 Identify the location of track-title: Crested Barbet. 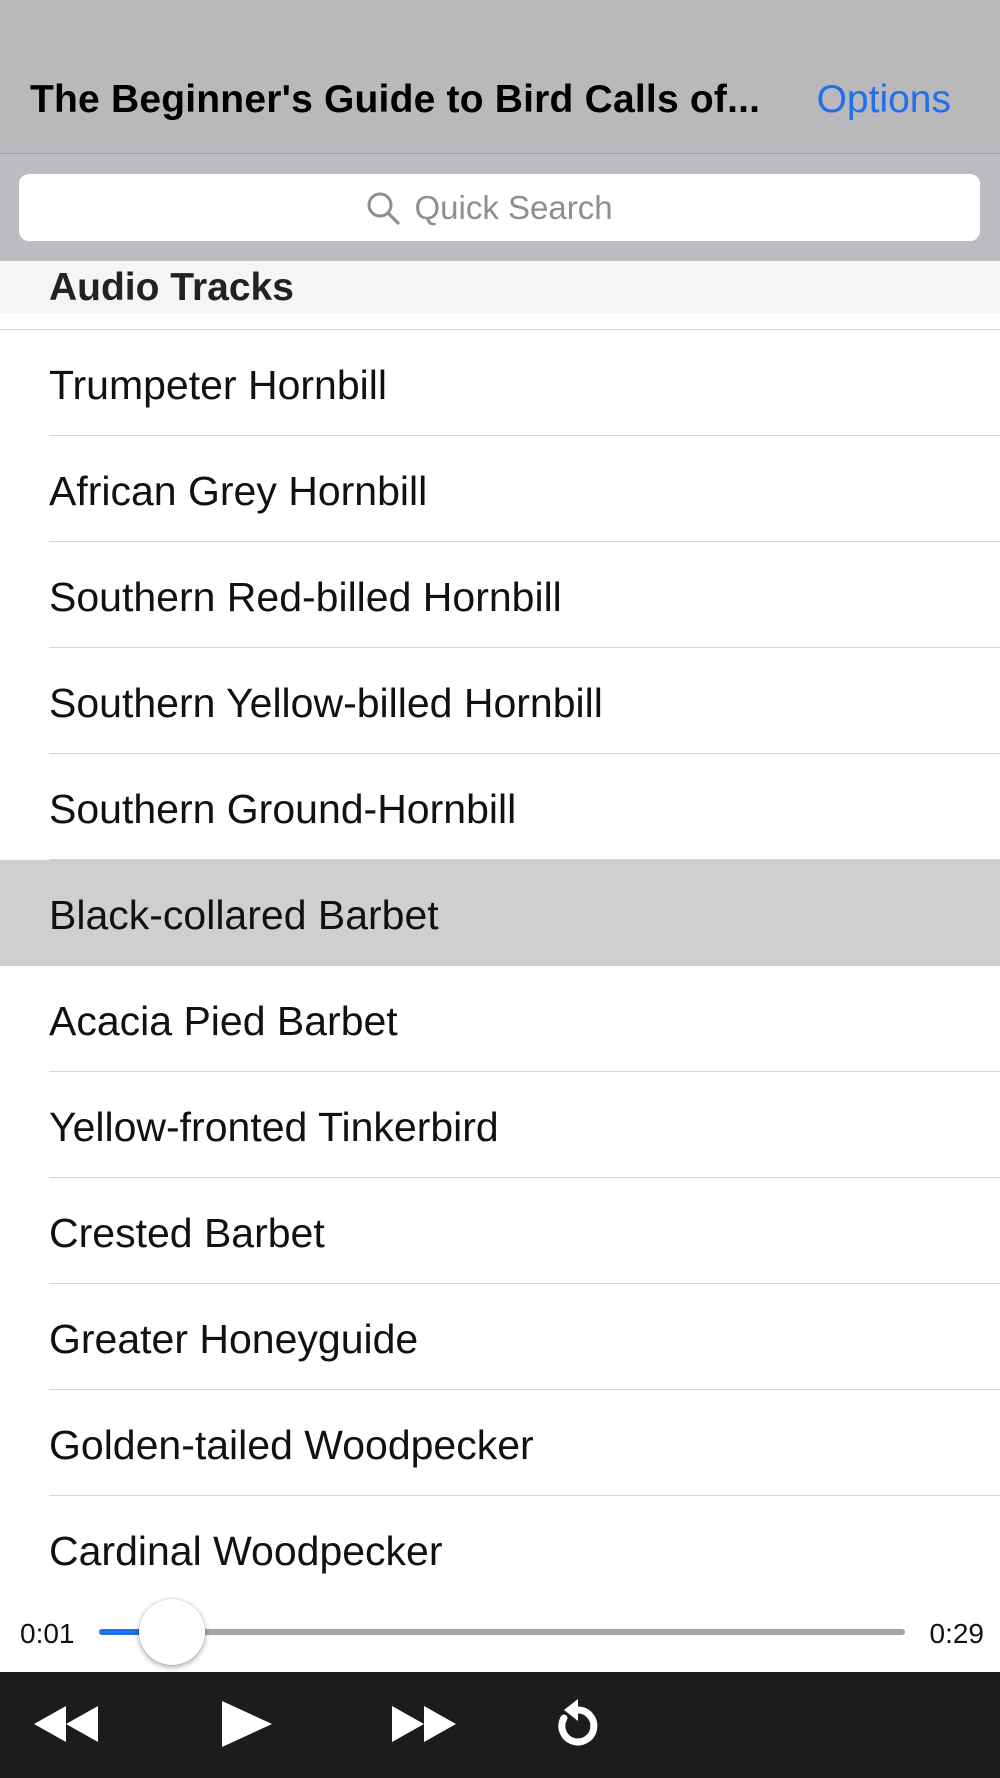
(187, 1233).